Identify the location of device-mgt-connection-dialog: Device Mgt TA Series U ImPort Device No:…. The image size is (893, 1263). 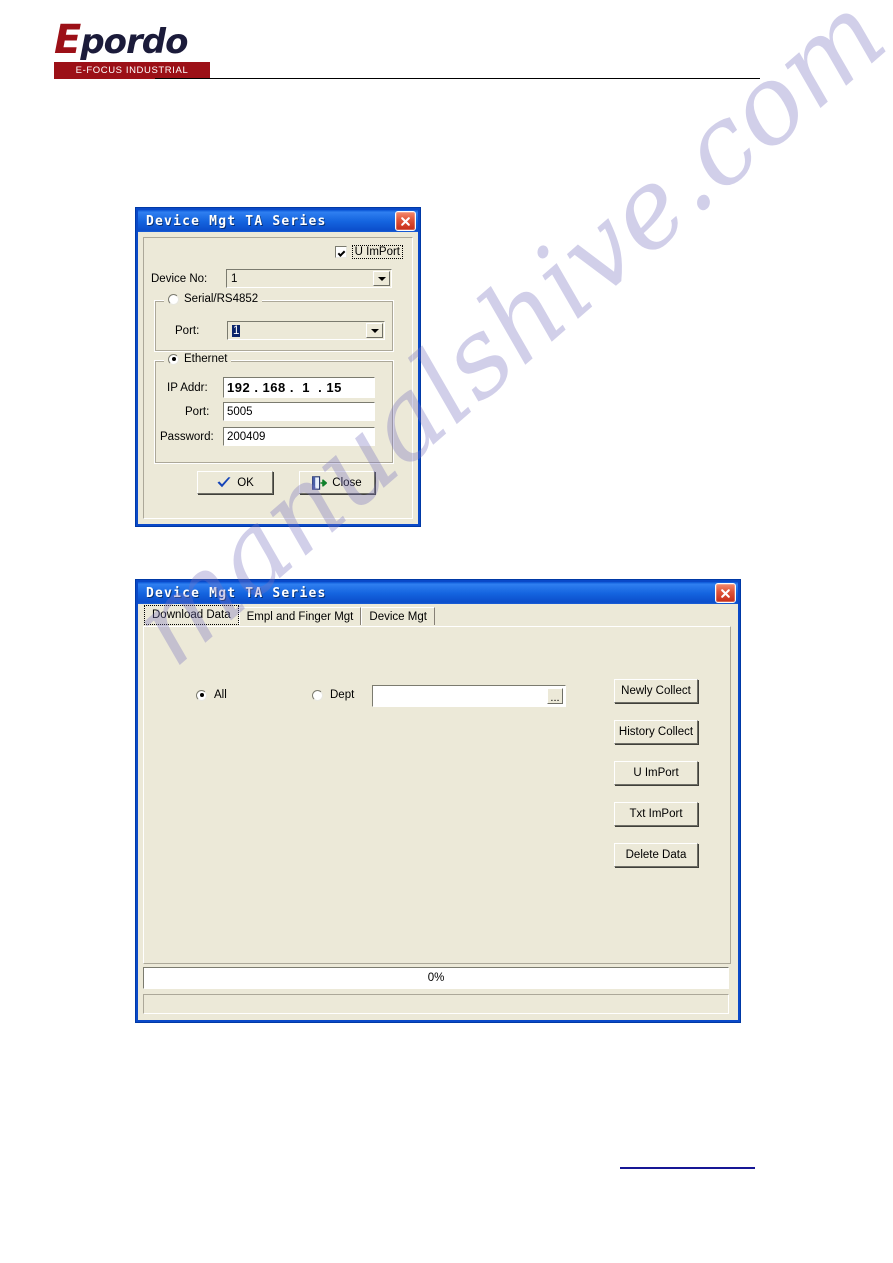
(278, 367).